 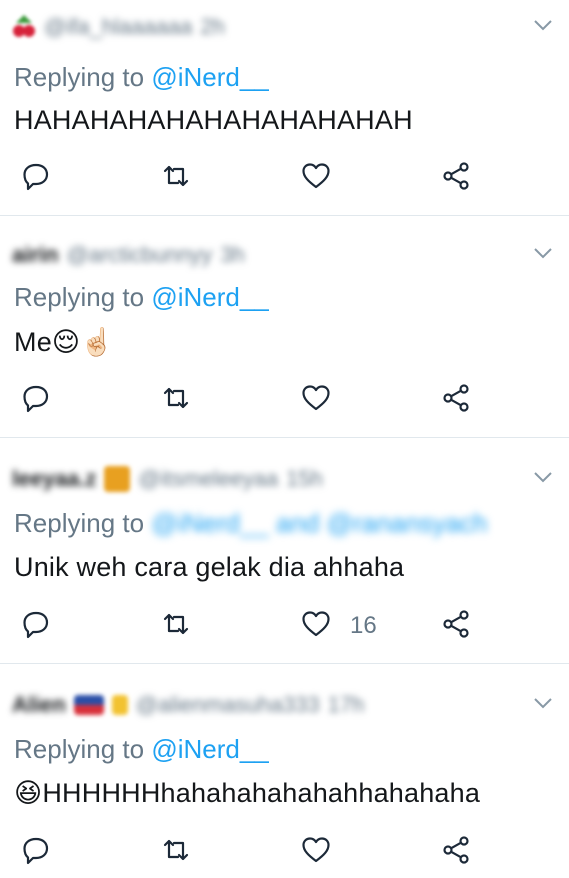 I want to click on tweet-text: Me😌☝🏻, so click(x=64, y=342).